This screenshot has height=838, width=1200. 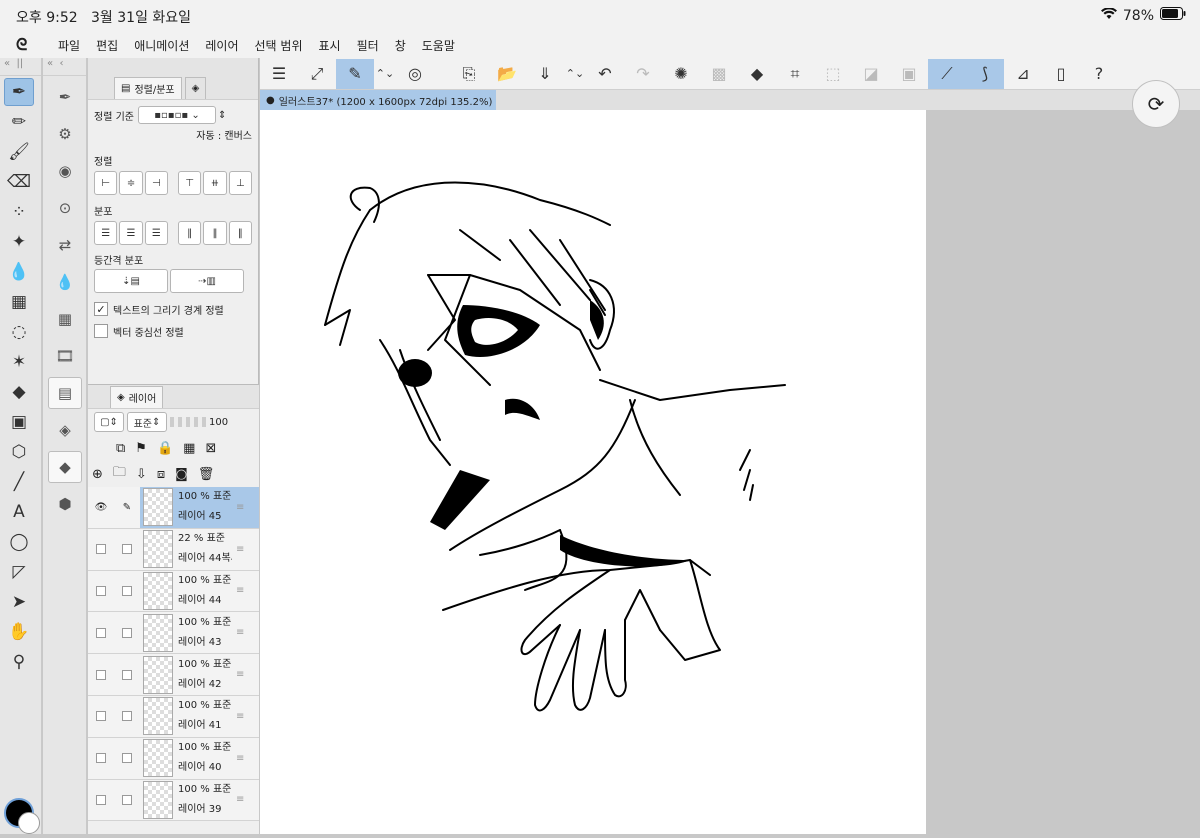 What do you see at coordinates (19, 302) in the screenshot?
I see `frame-tool-icon: ▦` at bounding box center [19, 302].